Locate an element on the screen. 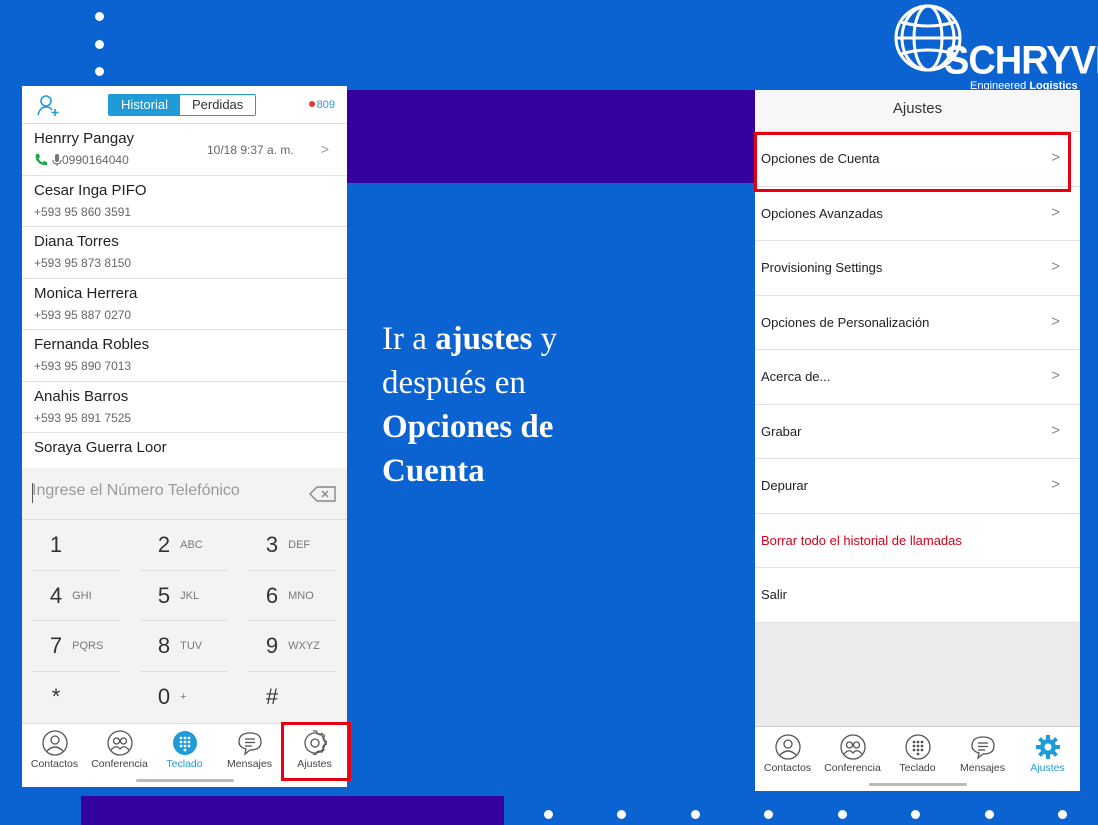 This screenshot has height=825, width=1098. clear-history-button: Borrar todo el historial de llamadas is located at coordinates (917, 541).